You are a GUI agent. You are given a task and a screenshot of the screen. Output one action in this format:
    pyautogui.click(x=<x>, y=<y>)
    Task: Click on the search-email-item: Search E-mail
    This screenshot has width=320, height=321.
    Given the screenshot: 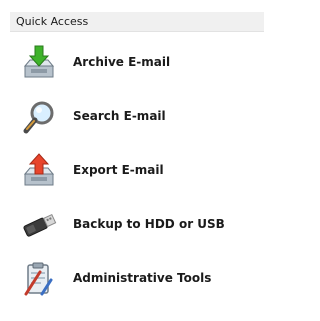 What is the action you would take?
    pyautogui.click(x=137, y=117)
    